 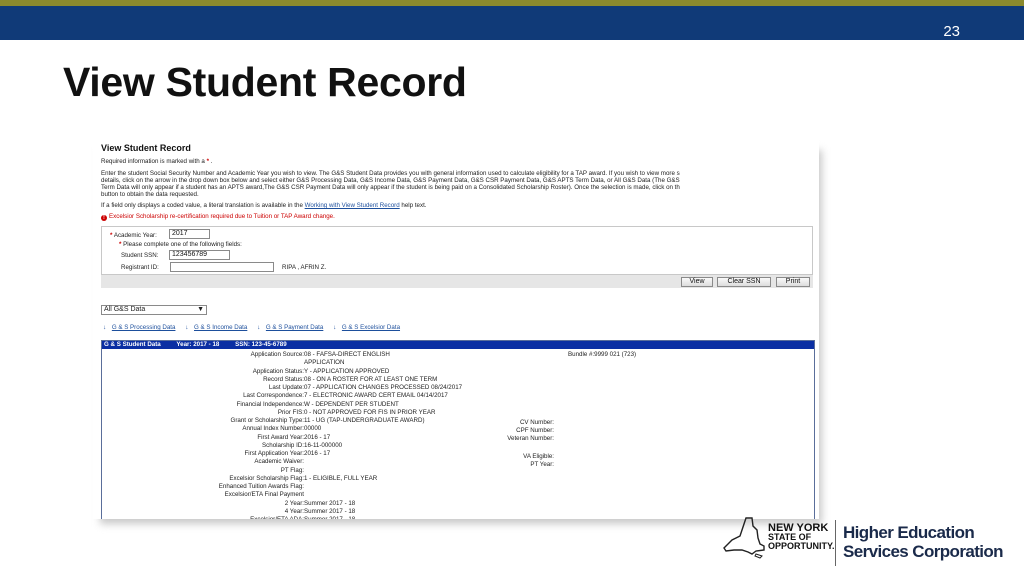 What do you see at coordinates (602, 354) in the screenshot?
I see `bundle-number: Bundle #:9999 021 (723)` at bounding box center [602, 354].